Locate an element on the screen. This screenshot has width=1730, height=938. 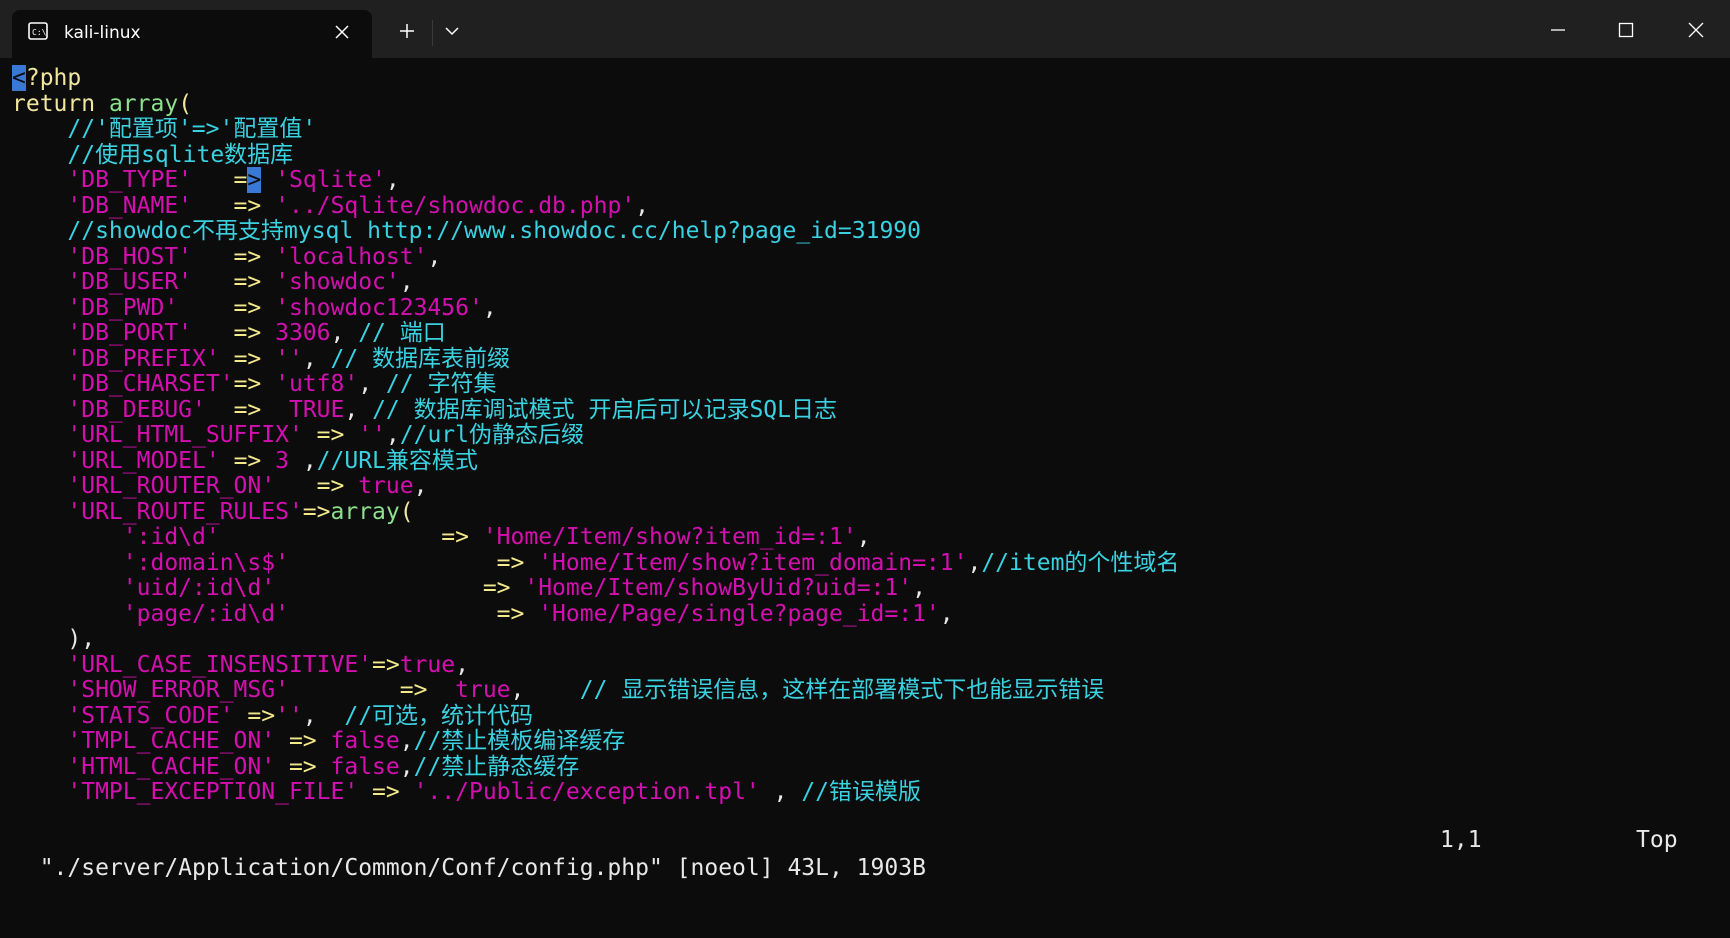
tab-kali-linux: C:\ kali-linux is located at coordinates (192, 34).